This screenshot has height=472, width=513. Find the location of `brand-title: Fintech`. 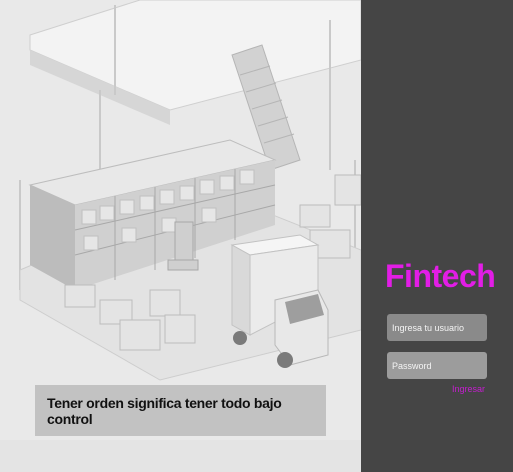

brand-title: Fintech is located at coordinates (440, 276).